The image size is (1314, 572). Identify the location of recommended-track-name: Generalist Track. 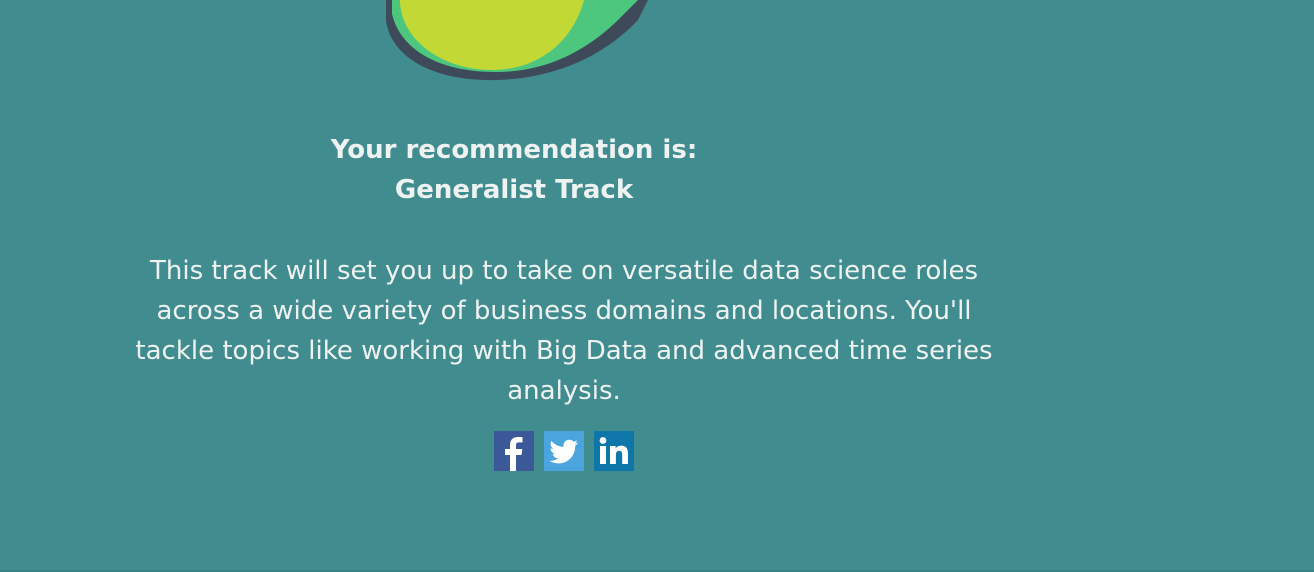
(514, 190).